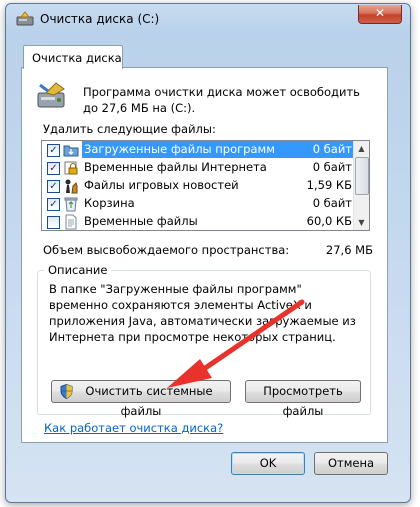  What do you see at coordinates (78, 270) in the screenshot?
I see `description-title: Описание` at bounding box center [78, 270].